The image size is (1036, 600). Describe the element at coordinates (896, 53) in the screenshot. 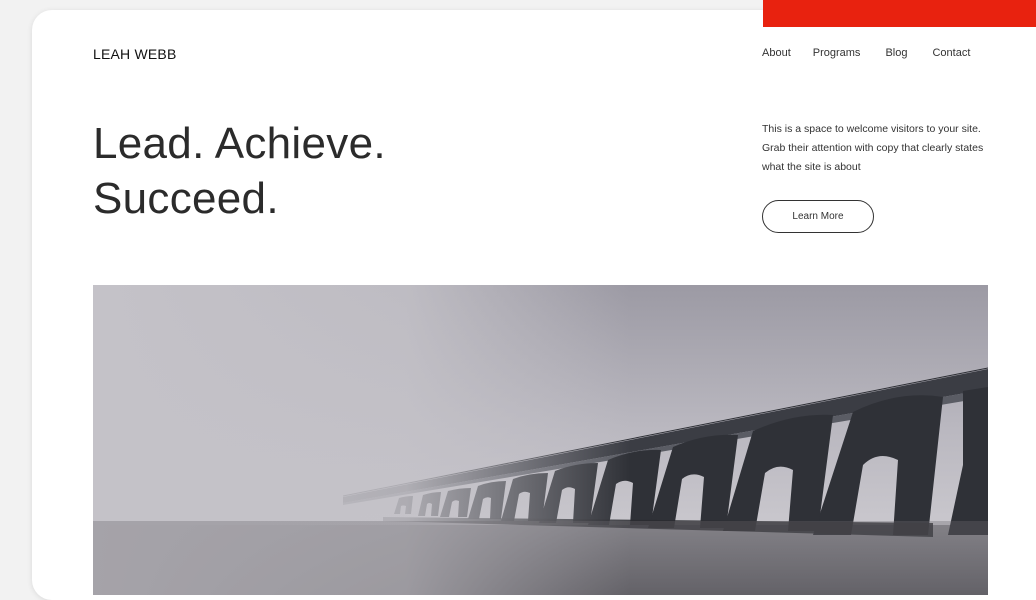

I see `nav-blog: Blog` at that location.